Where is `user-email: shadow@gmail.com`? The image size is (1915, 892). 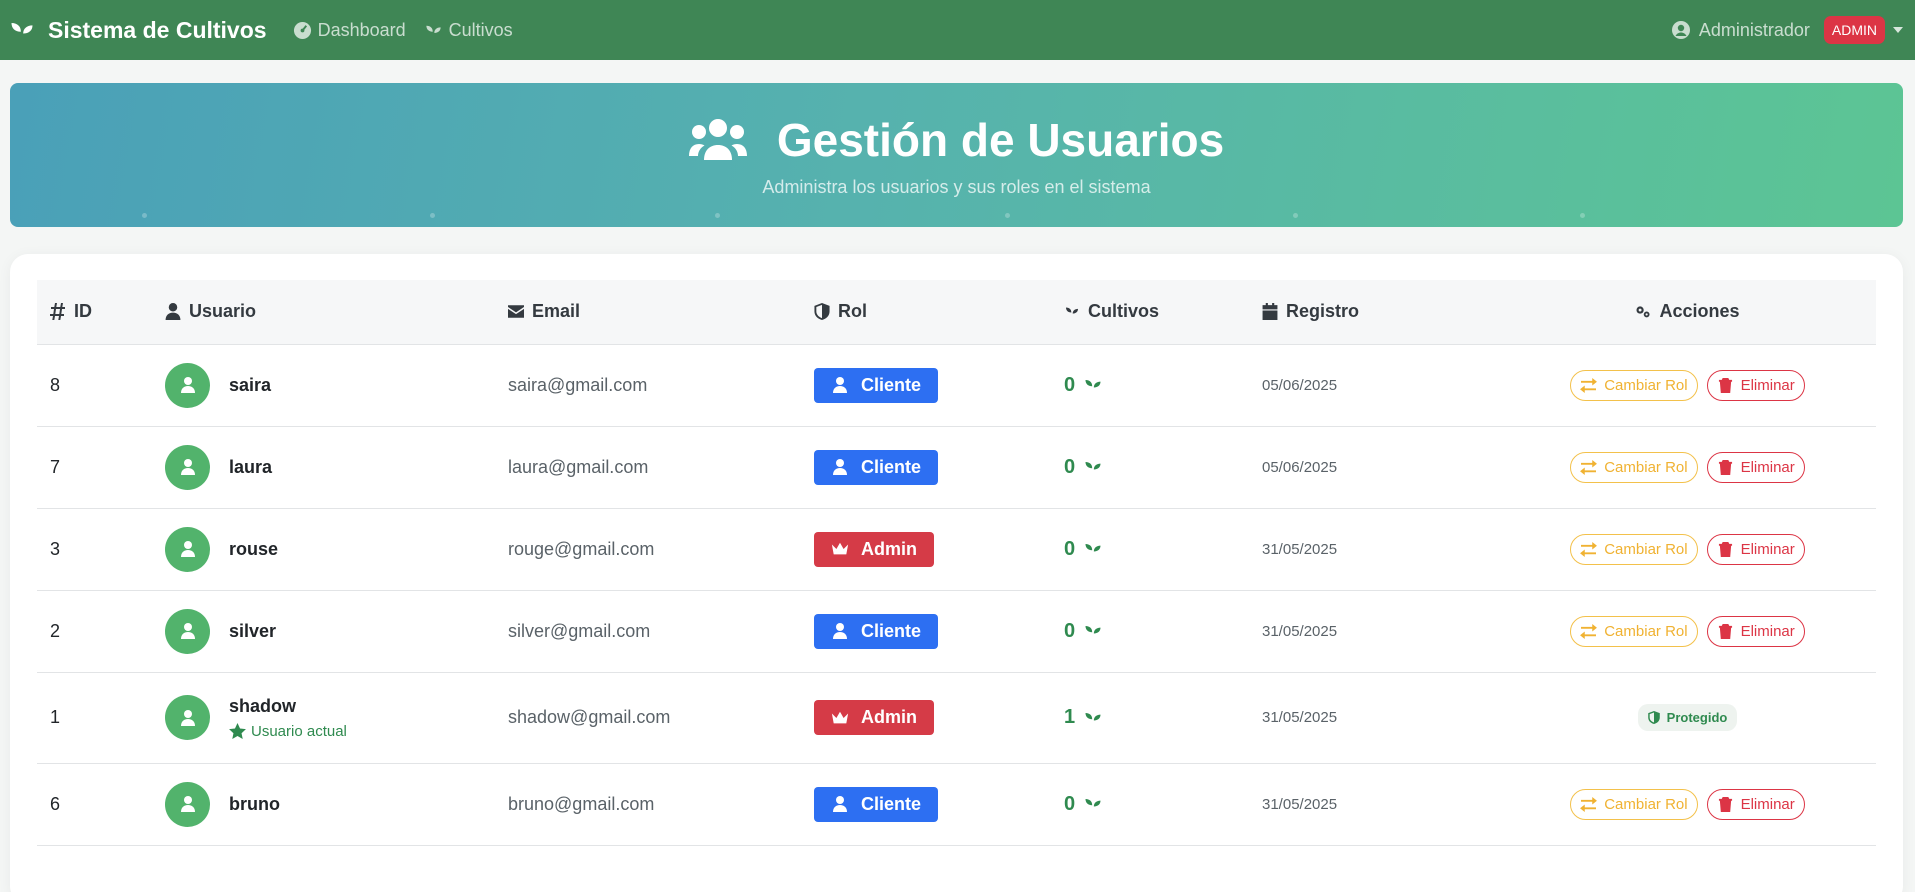
user-email: shadow@gmail.com is located at coordinates (589, 717).